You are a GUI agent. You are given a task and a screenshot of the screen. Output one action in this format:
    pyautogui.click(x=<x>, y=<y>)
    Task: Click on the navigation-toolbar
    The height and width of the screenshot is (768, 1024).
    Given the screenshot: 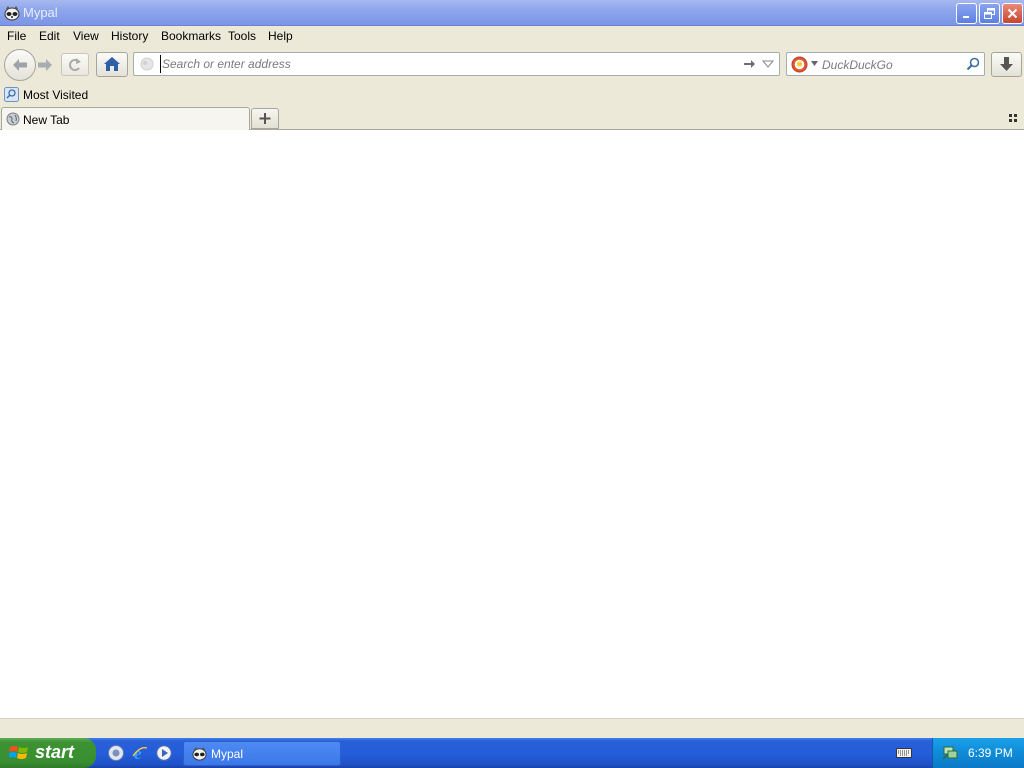 What is the action you would take?
    pyautogui.click(x=512, y=65)
    